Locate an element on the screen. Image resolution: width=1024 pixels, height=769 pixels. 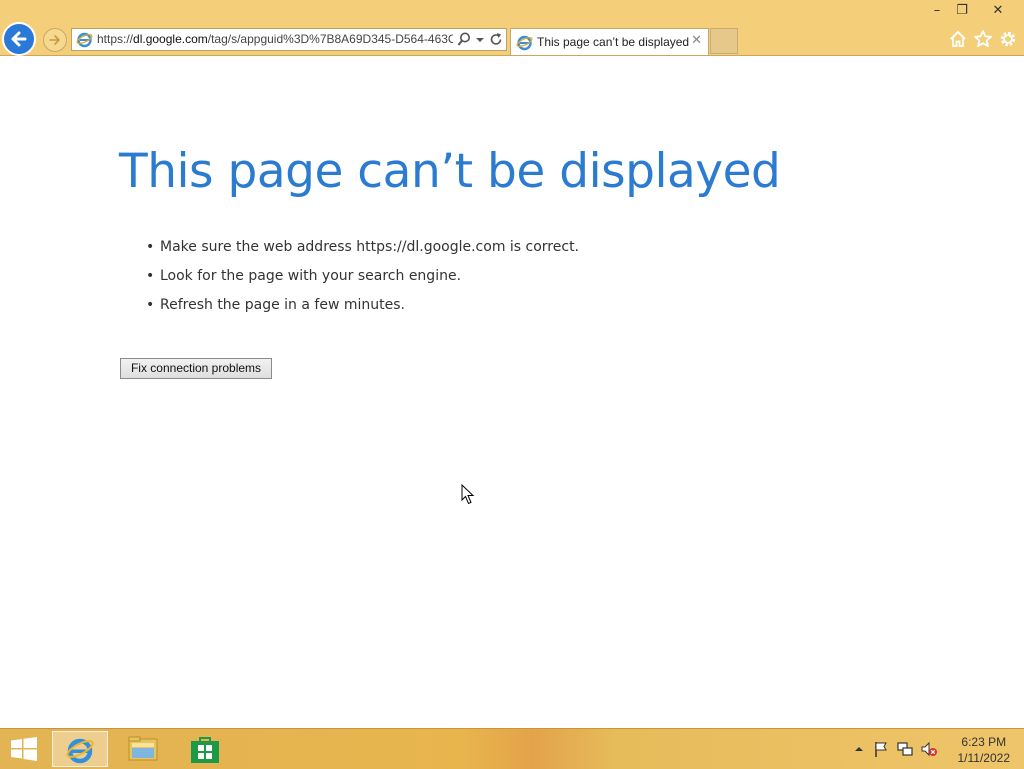
arrow-right-icon is located at coordinates (54, 40).